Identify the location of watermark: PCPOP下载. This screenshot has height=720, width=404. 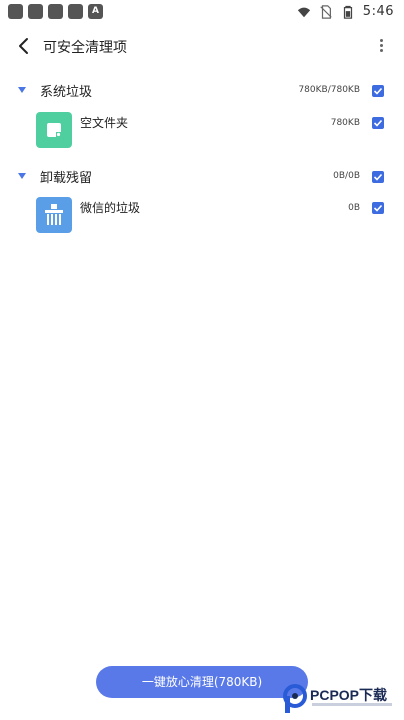
(342, 700).